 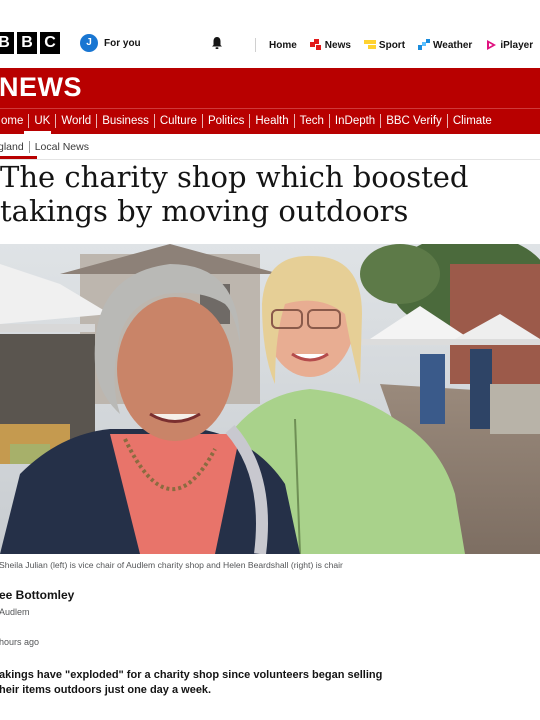 What do you see at coordinates (50, 43) in the screenshot?
I see `logo-letter-c: C` at bounding box center [50, 43].